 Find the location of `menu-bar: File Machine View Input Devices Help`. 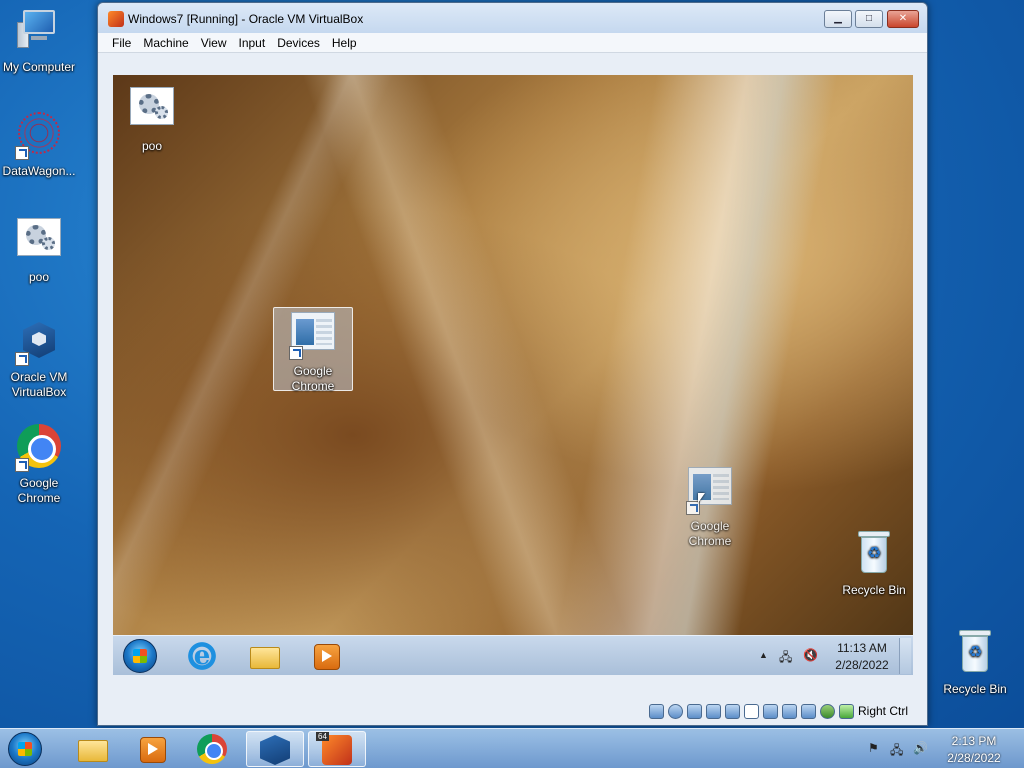

menu-bar: File Machine View Input Devices Help is located at coordinates (512, 43).